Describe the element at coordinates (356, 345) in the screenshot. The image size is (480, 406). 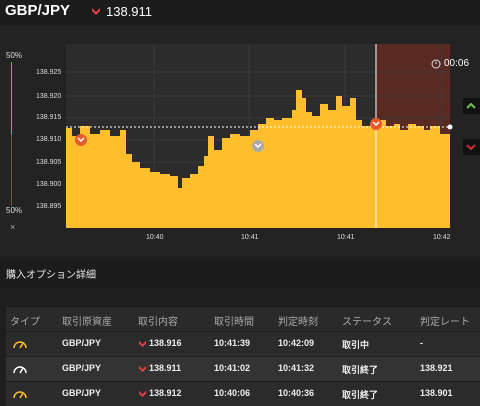
I see `status-cell: 取引中` at that location.